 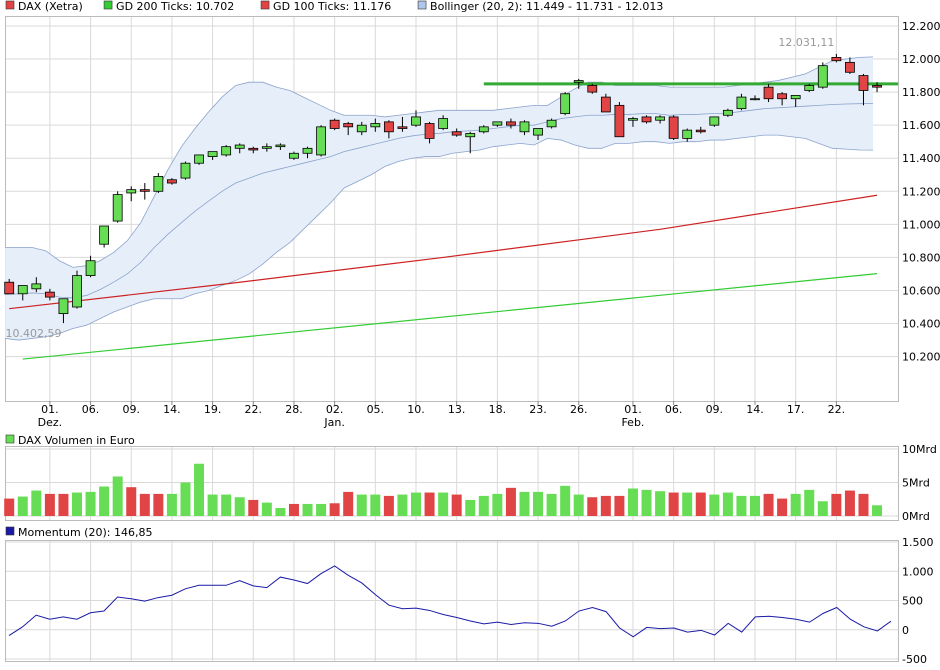 I want to click on volume-y-axis: 10Mrd 5Mrd 0Mrd, so click(x=919, y=483).